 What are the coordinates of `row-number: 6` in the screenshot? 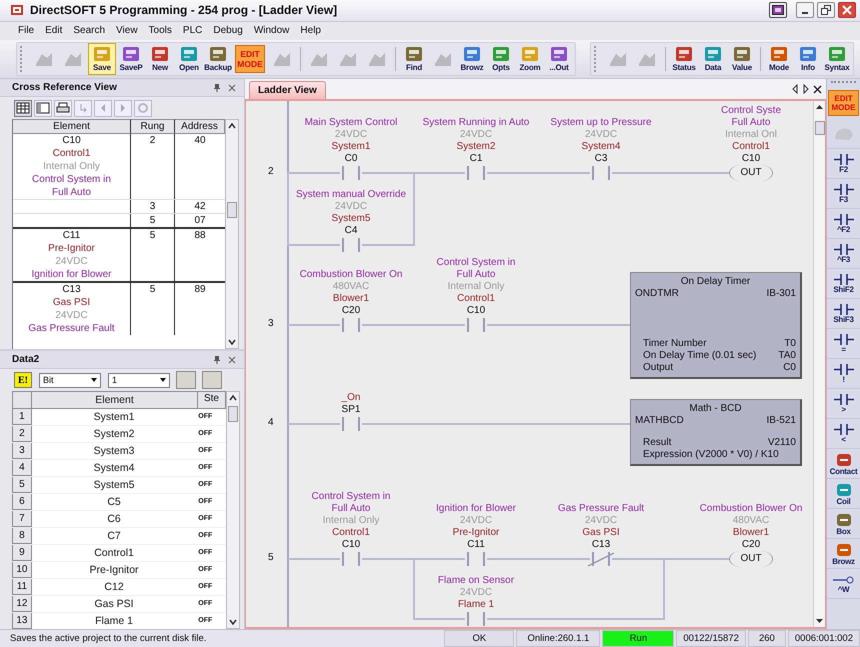 It's located at (22, 502).